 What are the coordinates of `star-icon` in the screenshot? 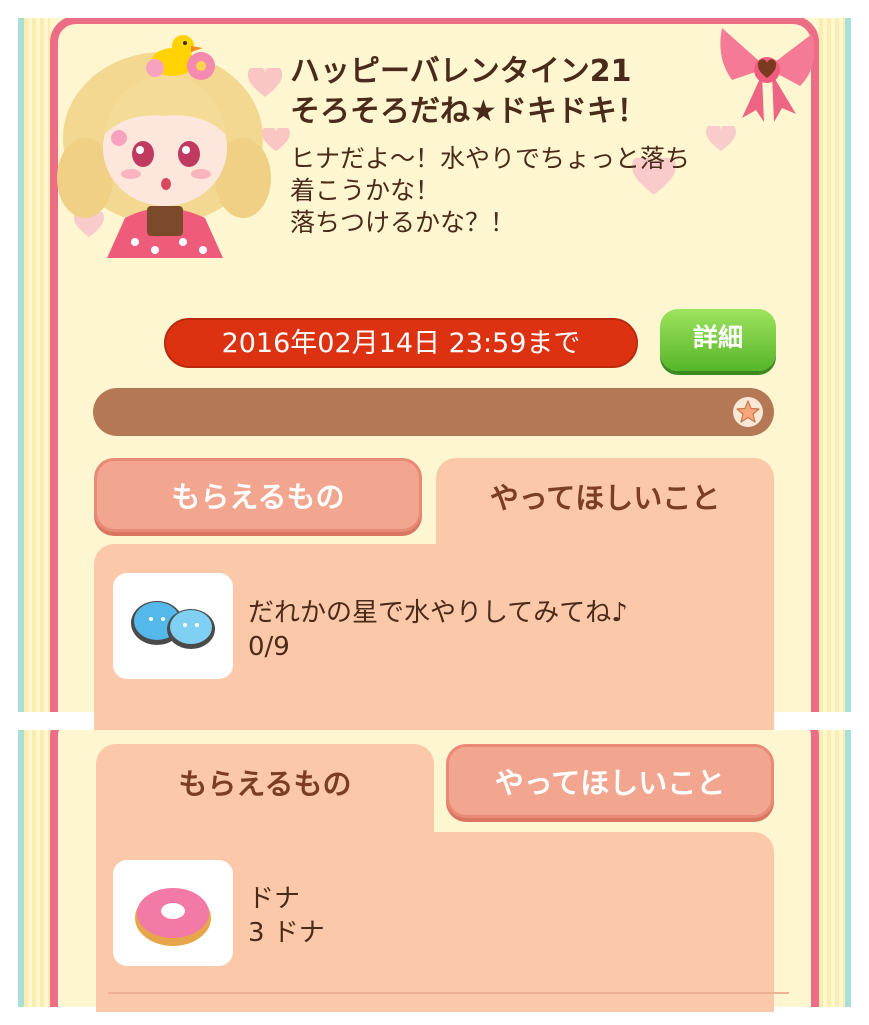 It's located at (748, 412).